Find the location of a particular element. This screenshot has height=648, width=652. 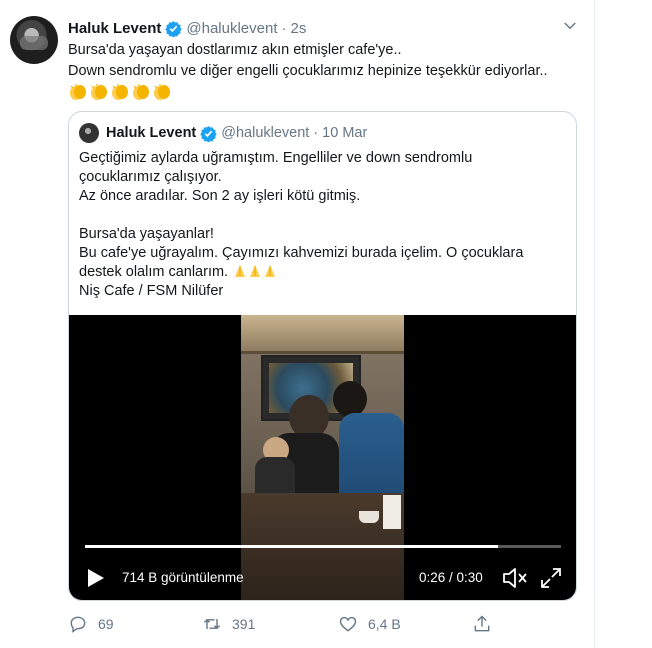

quoted-text-line: Niş Cafe / FSM Nilüfer is located at coordinates (151, 291).